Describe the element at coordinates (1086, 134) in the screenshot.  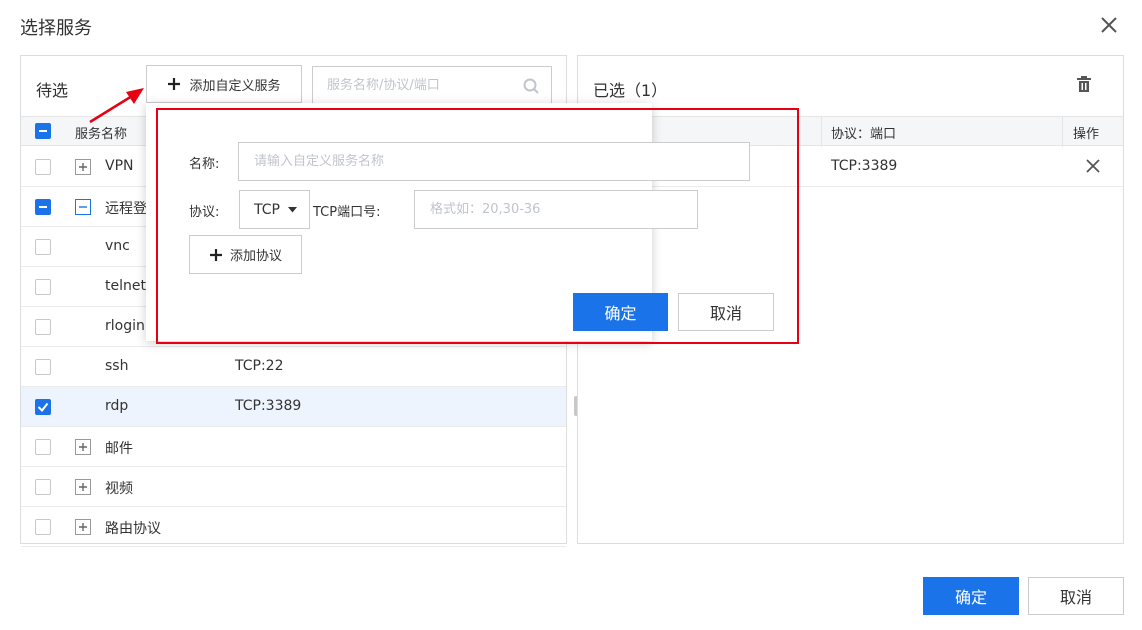
I see `column-action: 操作` at that location.